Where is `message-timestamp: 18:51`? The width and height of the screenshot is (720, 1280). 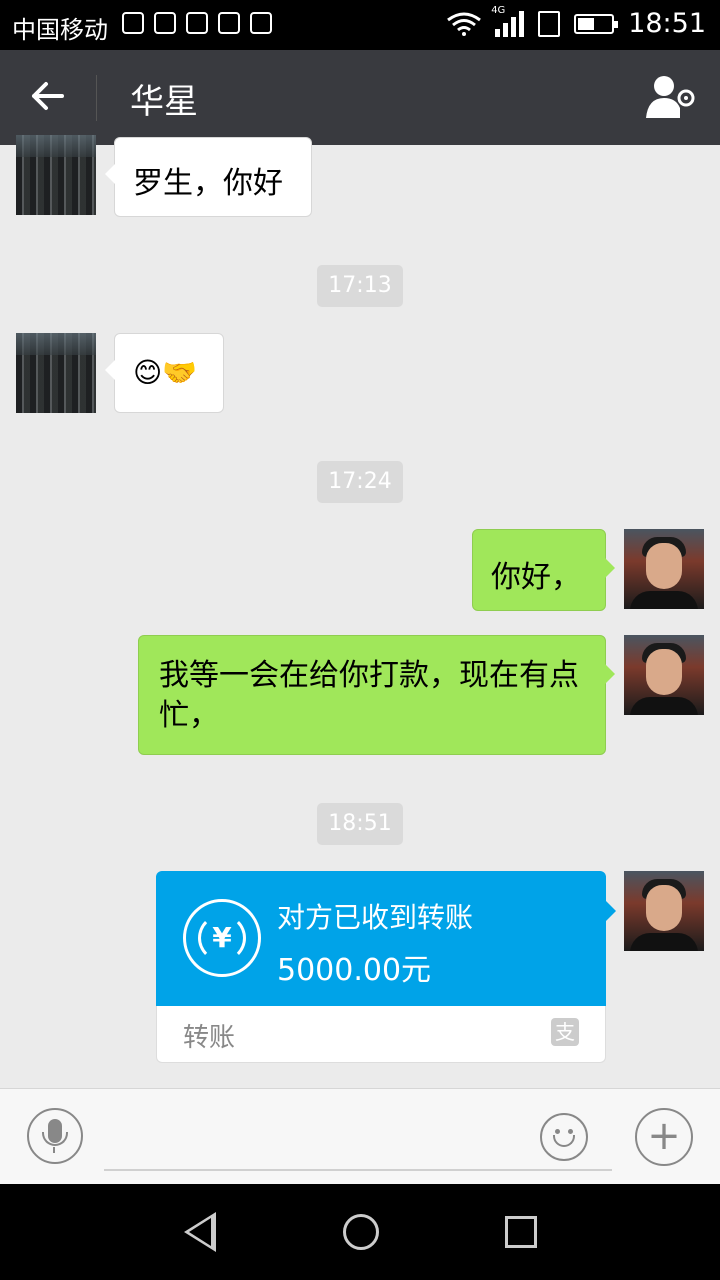 message-timestamp: 18:51 is located at coordinates (360, 824).